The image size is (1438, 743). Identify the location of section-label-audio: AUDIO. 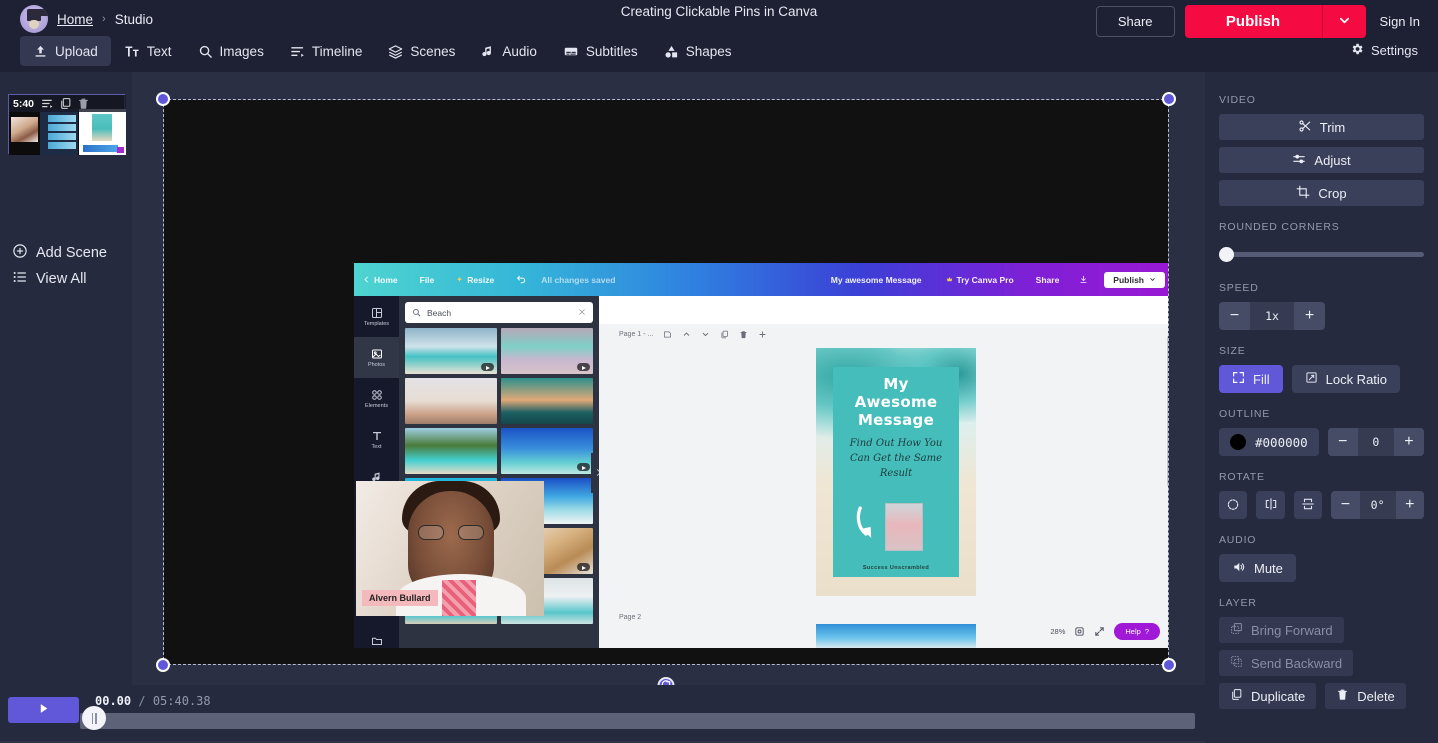
(1238, 540).